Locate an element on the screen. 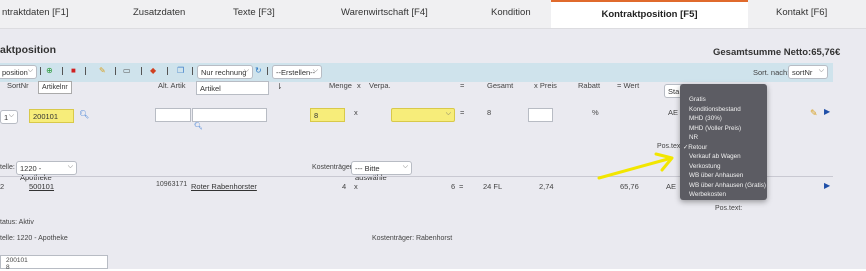 The width and height of the screenshot is (866, 271). menge-value: 8 is located at coordinates (316, 115).